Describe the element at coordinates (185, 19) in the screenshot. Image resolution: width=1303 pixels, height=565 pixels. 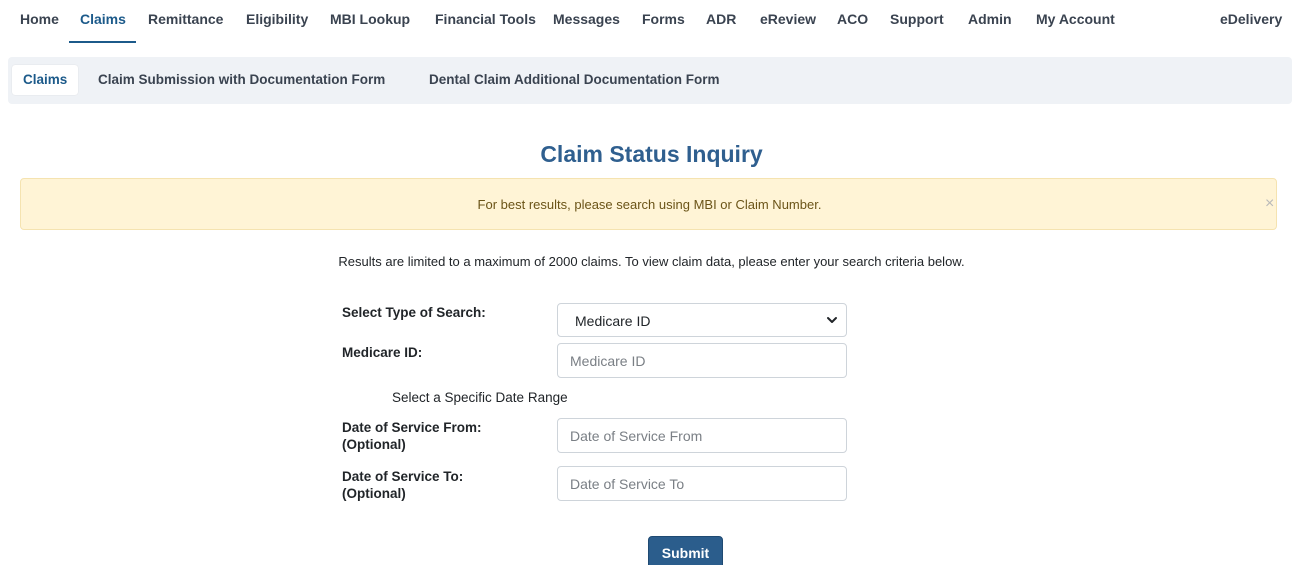
I see `nav-remittance: Remittance` at that location.